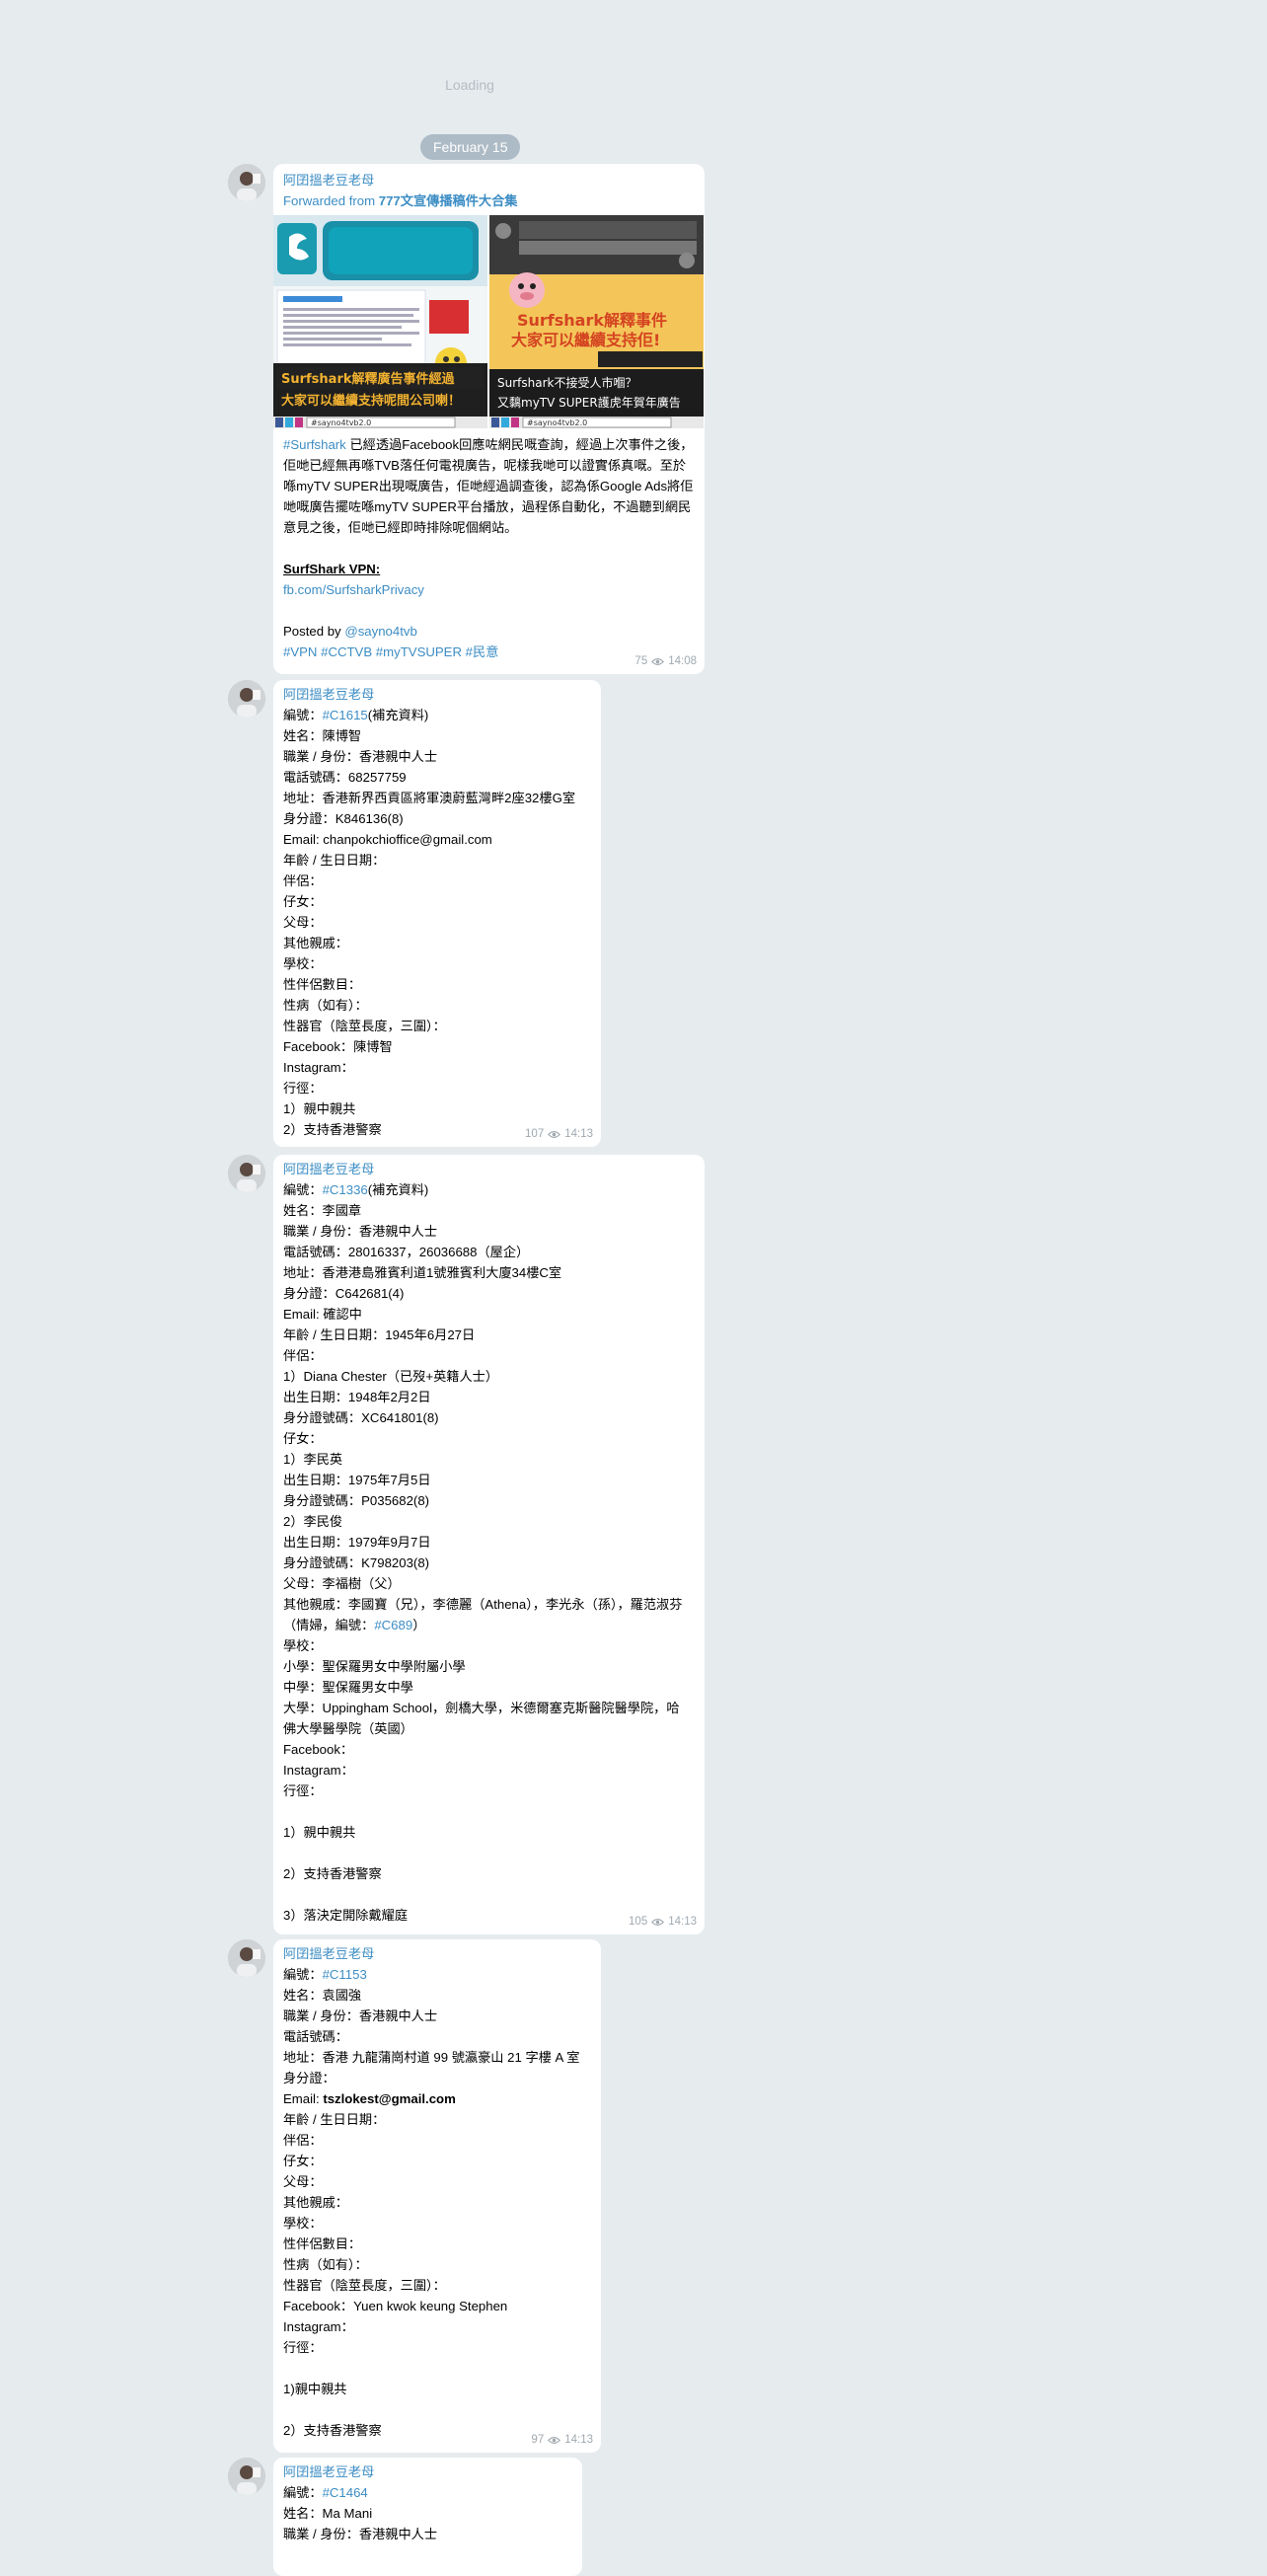  I want to click on record-line: 出生日期：1948年2月2日, so click(357, 1397).